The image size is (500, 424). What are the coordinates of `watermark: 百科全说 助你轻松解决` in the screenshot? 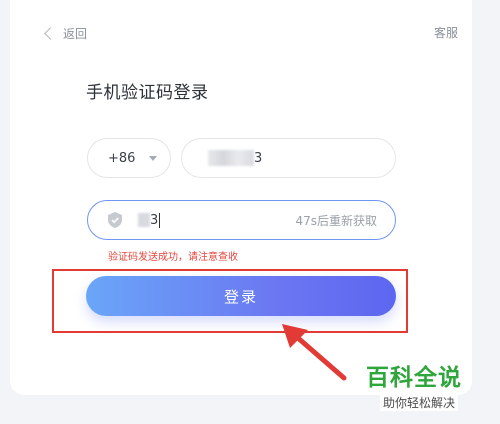 It's located at (431, 384).